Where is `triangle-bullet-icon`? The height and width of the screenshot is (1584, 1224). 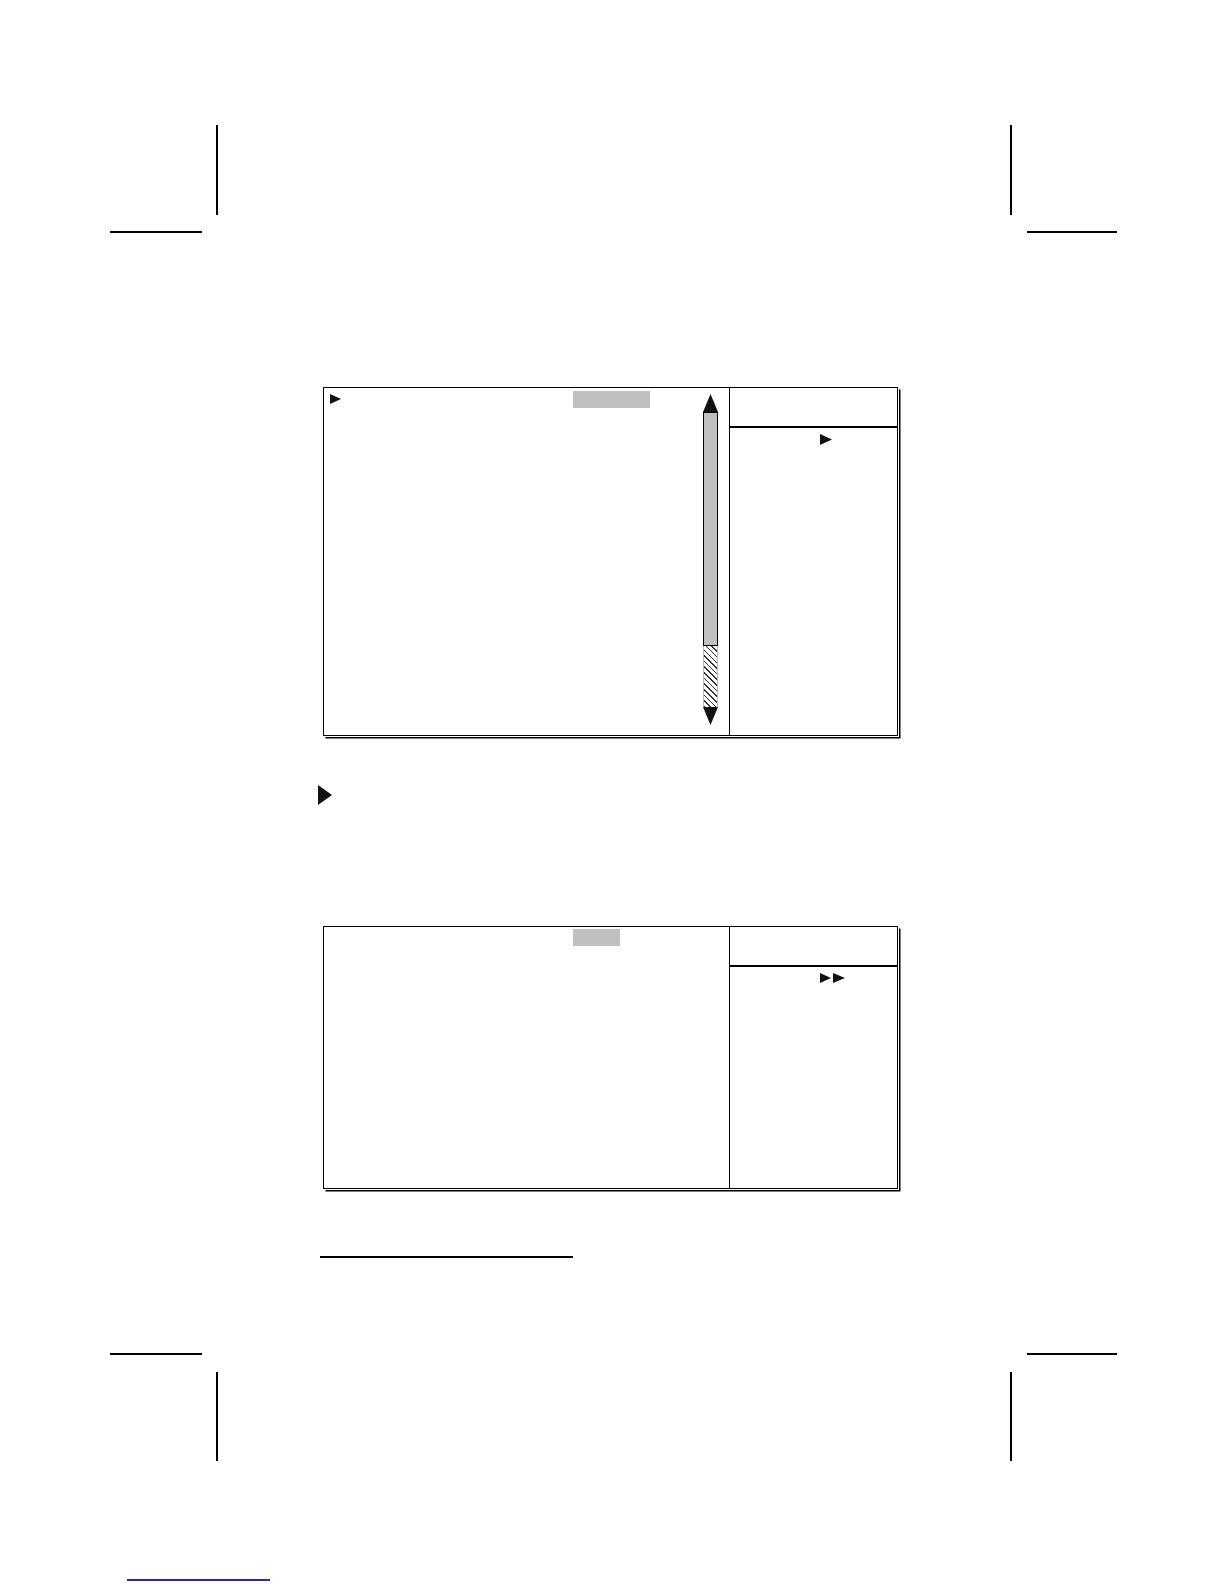 triangle-bullet-icon is located at coordinates (325, 795).